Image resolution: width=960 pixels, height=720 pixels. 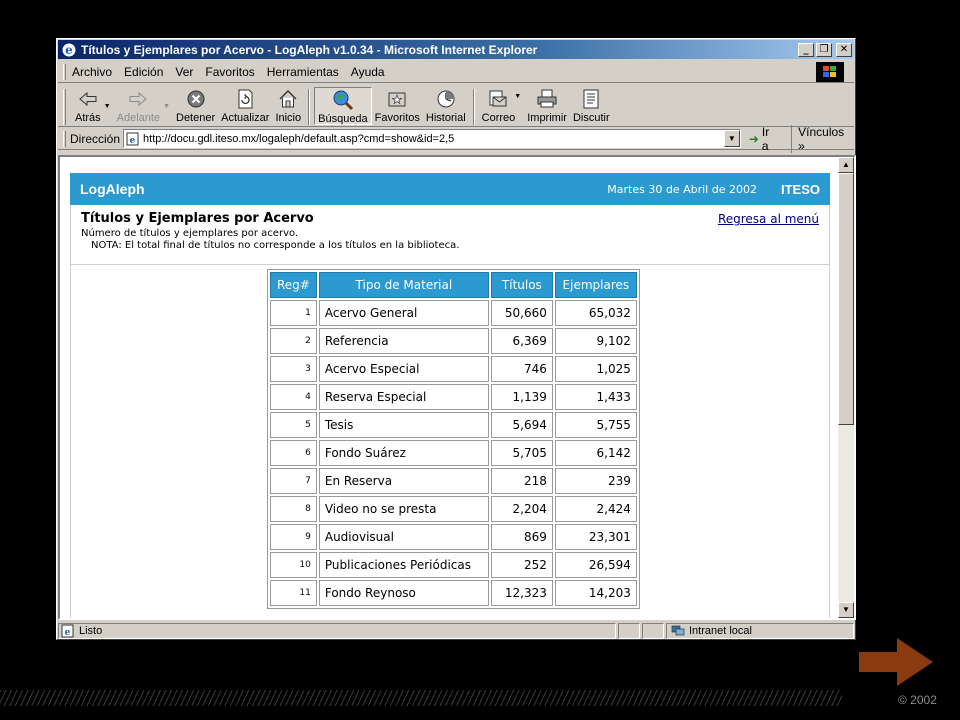 What do you see at coordinates (64, 107) in the screenshot?
I see `toolbar-grip` at bounding box center [64, 107].